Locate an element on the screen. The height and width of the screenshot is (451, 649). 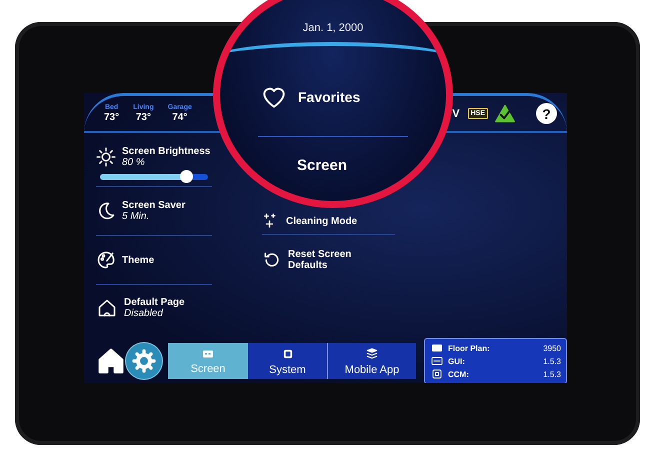
setting-title: Theme is located at coordinates (138, 260).